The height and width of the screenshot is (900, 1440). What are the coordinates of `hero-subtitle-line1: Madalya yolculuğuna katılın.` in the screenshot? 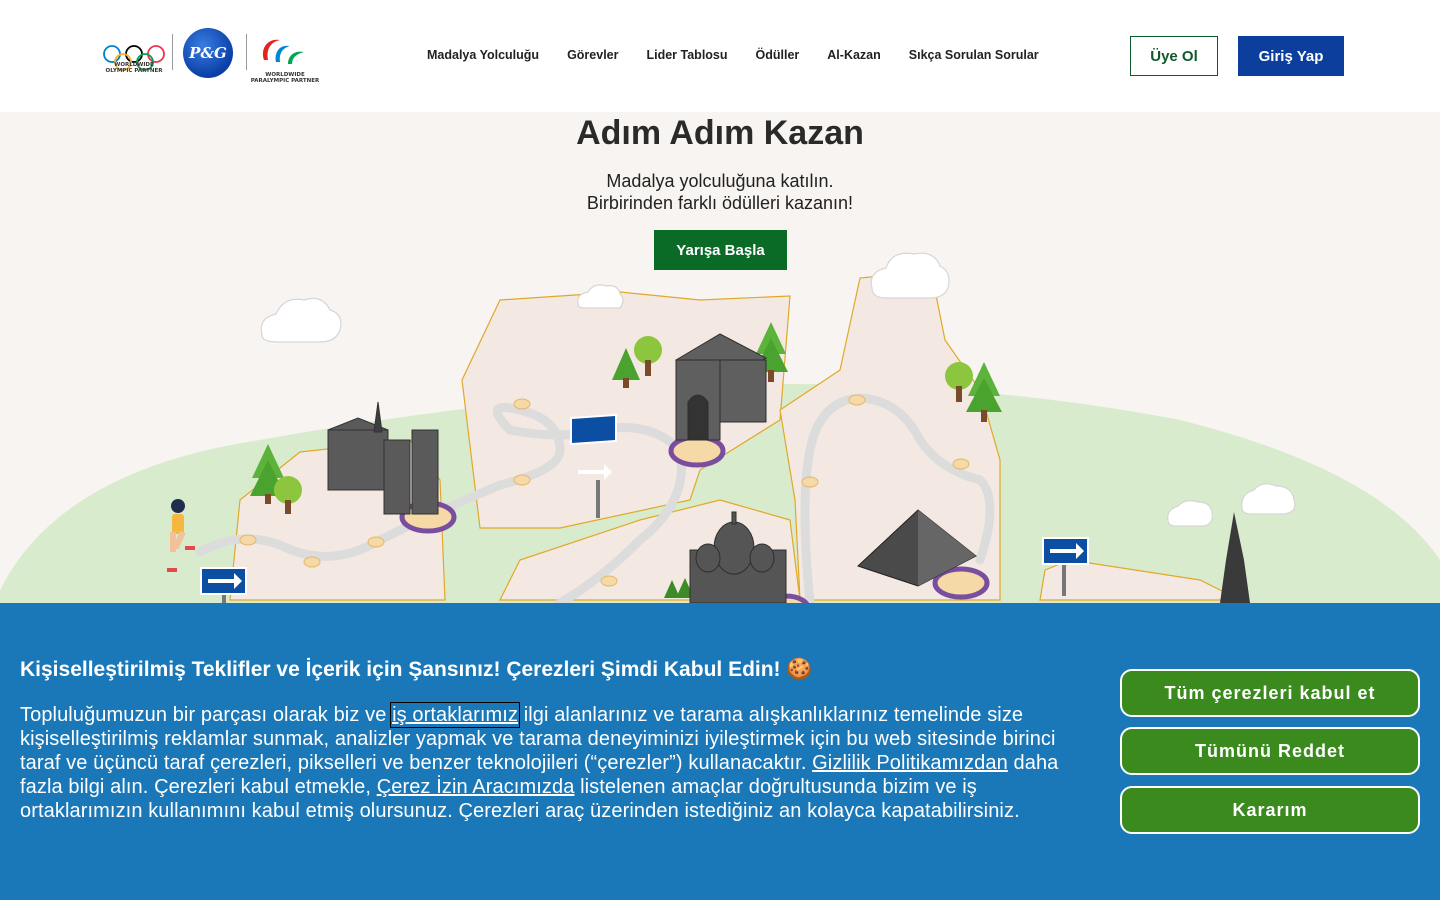 It's located at (720, 181).